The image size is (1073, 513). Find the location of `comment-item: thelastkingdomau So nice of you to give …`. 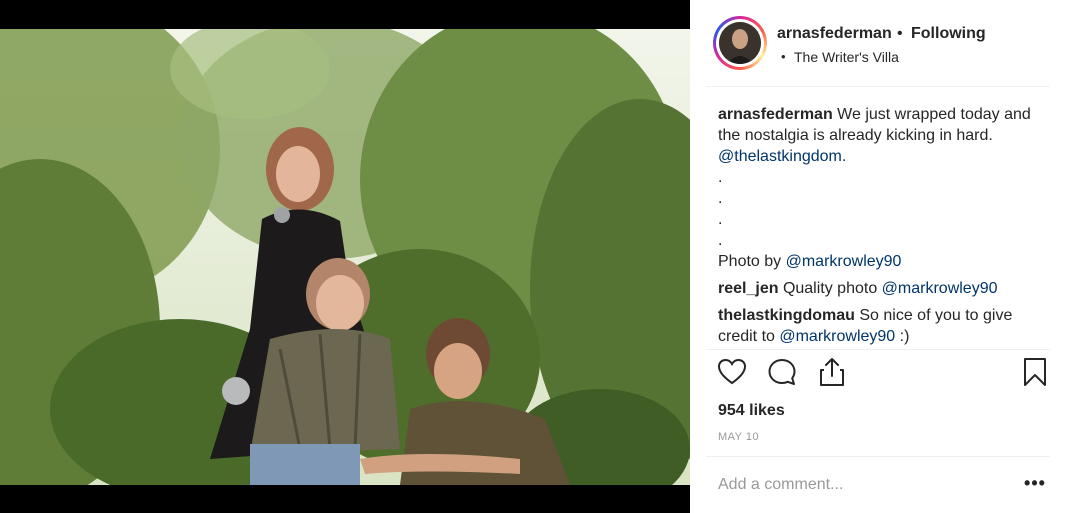

comment-item: thelastkingdomau So nice of you to give … is located at coordinates (883, 326).